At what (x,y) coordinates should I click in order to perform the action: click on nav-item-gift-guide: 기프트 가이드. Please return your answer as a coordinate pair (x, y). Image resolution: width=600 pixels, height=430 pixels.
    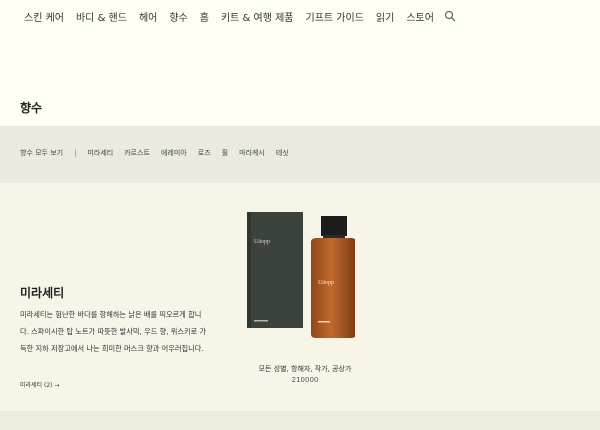
    Looking at the image, I should click on (335, 16).